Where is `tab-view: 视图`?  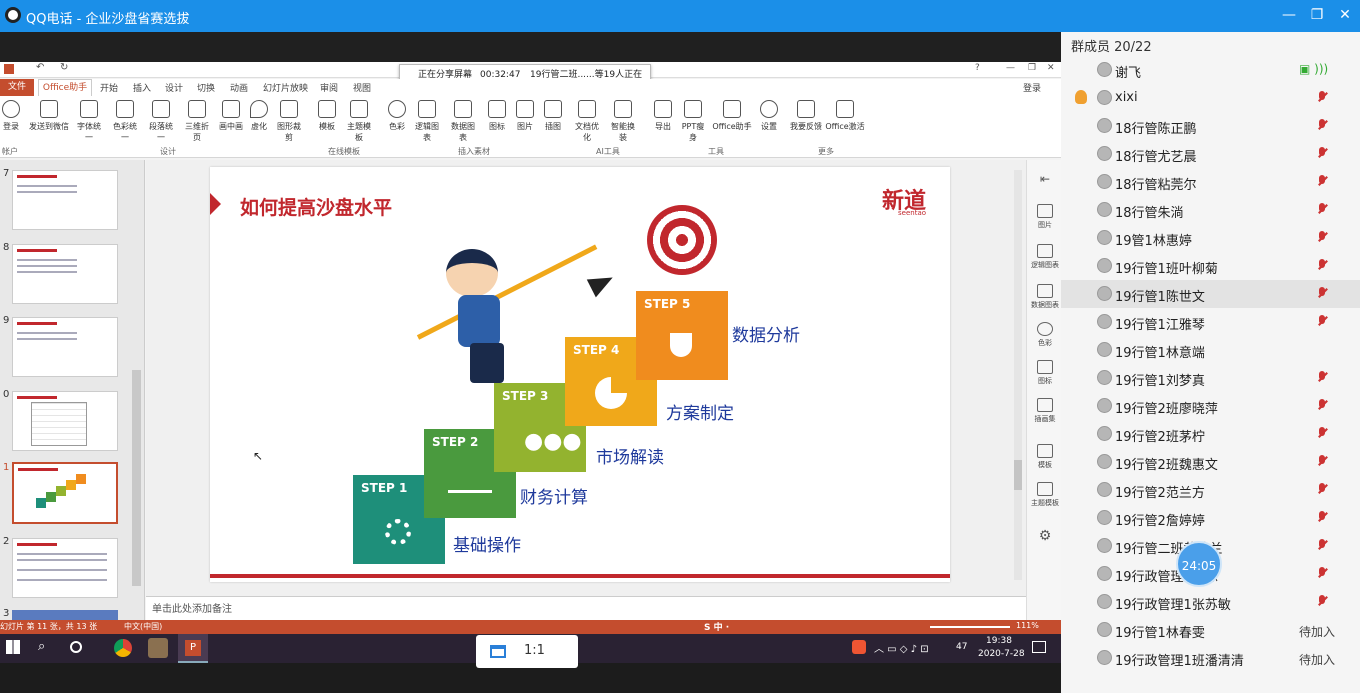 tab-view: 视图 is located at coordinates (362, 87).